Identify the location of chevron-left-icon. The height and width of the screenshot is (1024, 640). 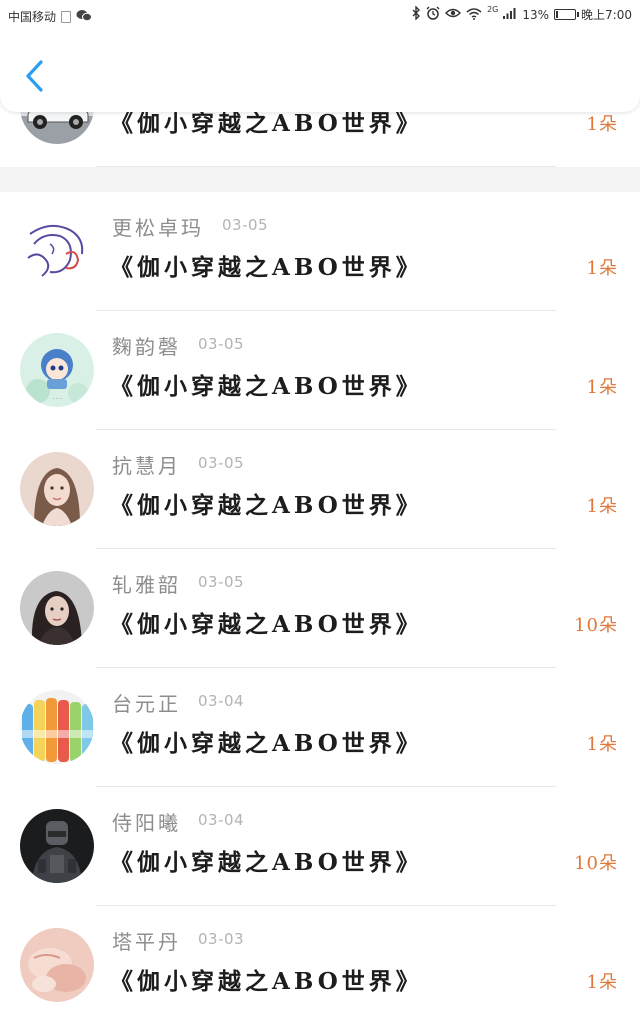
(34, 76).